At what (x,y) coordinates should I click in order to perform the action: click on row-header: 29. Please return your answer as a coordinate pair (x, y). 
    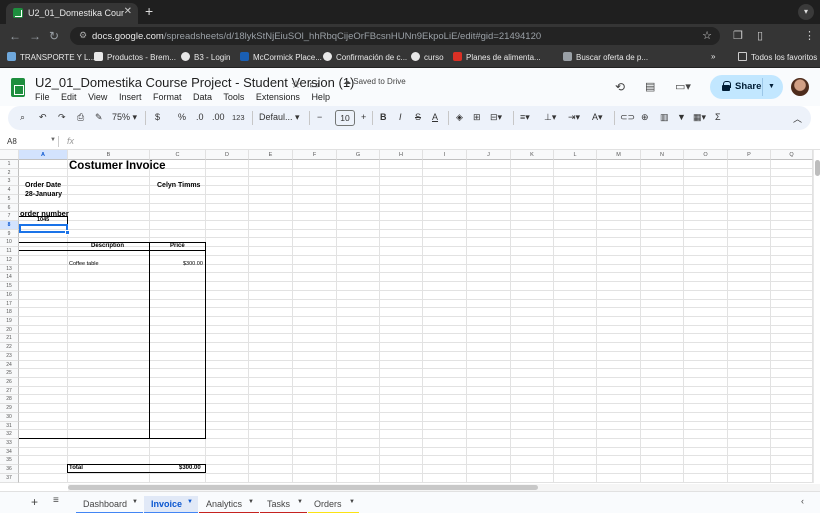
    Looking at the image, I should click on (9, 408).